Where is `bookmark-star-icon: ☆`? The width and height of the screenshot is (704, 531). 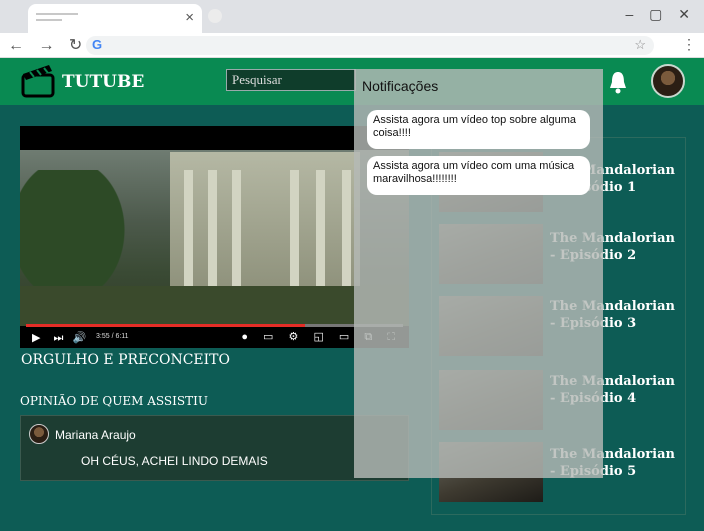
bookmark-star-icon: ☆ is located at coordinates (640, 45).